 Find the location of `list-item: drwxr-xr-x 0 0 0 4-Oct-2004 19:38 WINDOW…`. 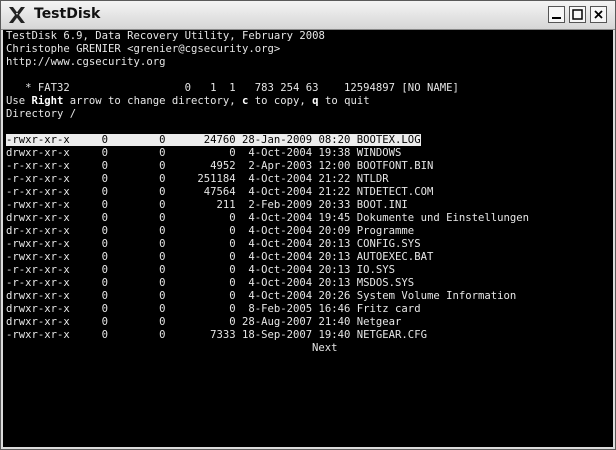

list-item: drwxr-xr-x 0 0 0 4-Oct-2004 19:38 WINDOW… is located at coordinates (203, 153).